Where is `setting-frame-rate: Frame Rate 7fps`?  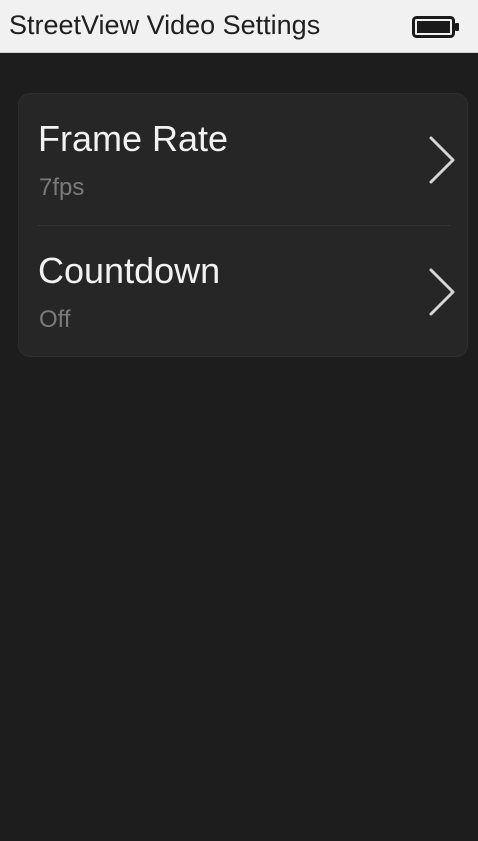 setting-frame-rate: Frame Rate 7fps is located at coordinates (243, 160).